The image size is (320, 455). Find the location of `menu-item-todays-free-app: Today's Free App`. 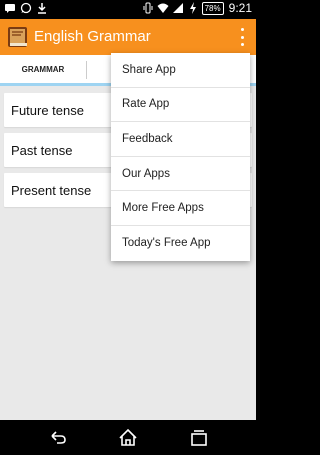

menu-item-todays-free-app: Today's Free App is located at coordinates (180, 243).